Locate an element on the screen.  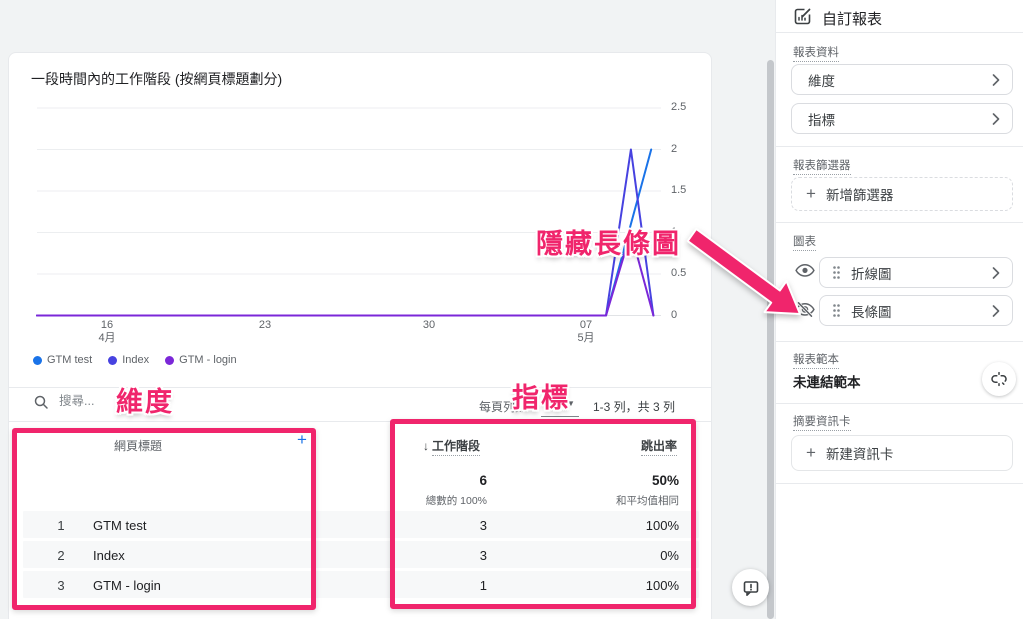
rows-per-page-select is located at coordinates (560, 416).